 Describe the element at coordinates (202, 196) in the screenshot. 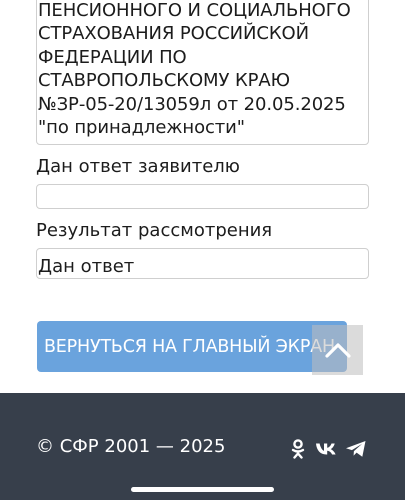

I see `answer-field` at that location.